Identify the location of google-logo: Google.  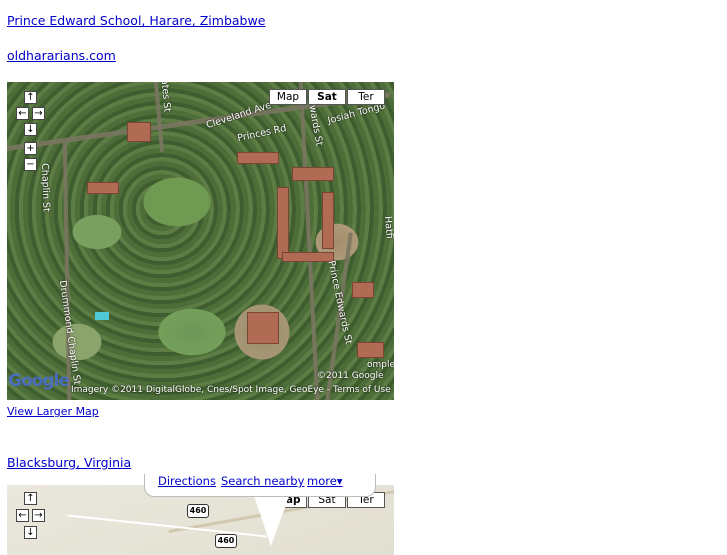
(39, 381).